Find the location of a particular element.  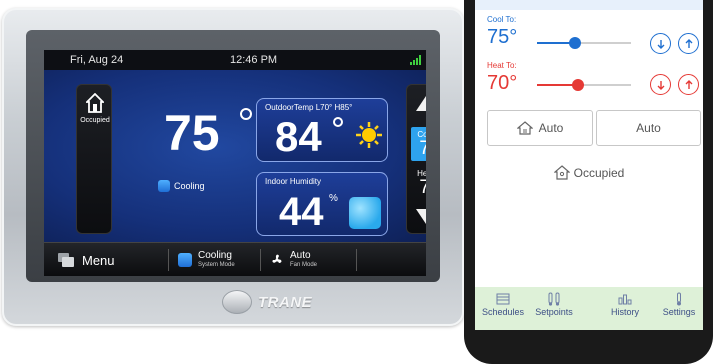

brand-logo: TRANE is located at coordinates (267, 302).